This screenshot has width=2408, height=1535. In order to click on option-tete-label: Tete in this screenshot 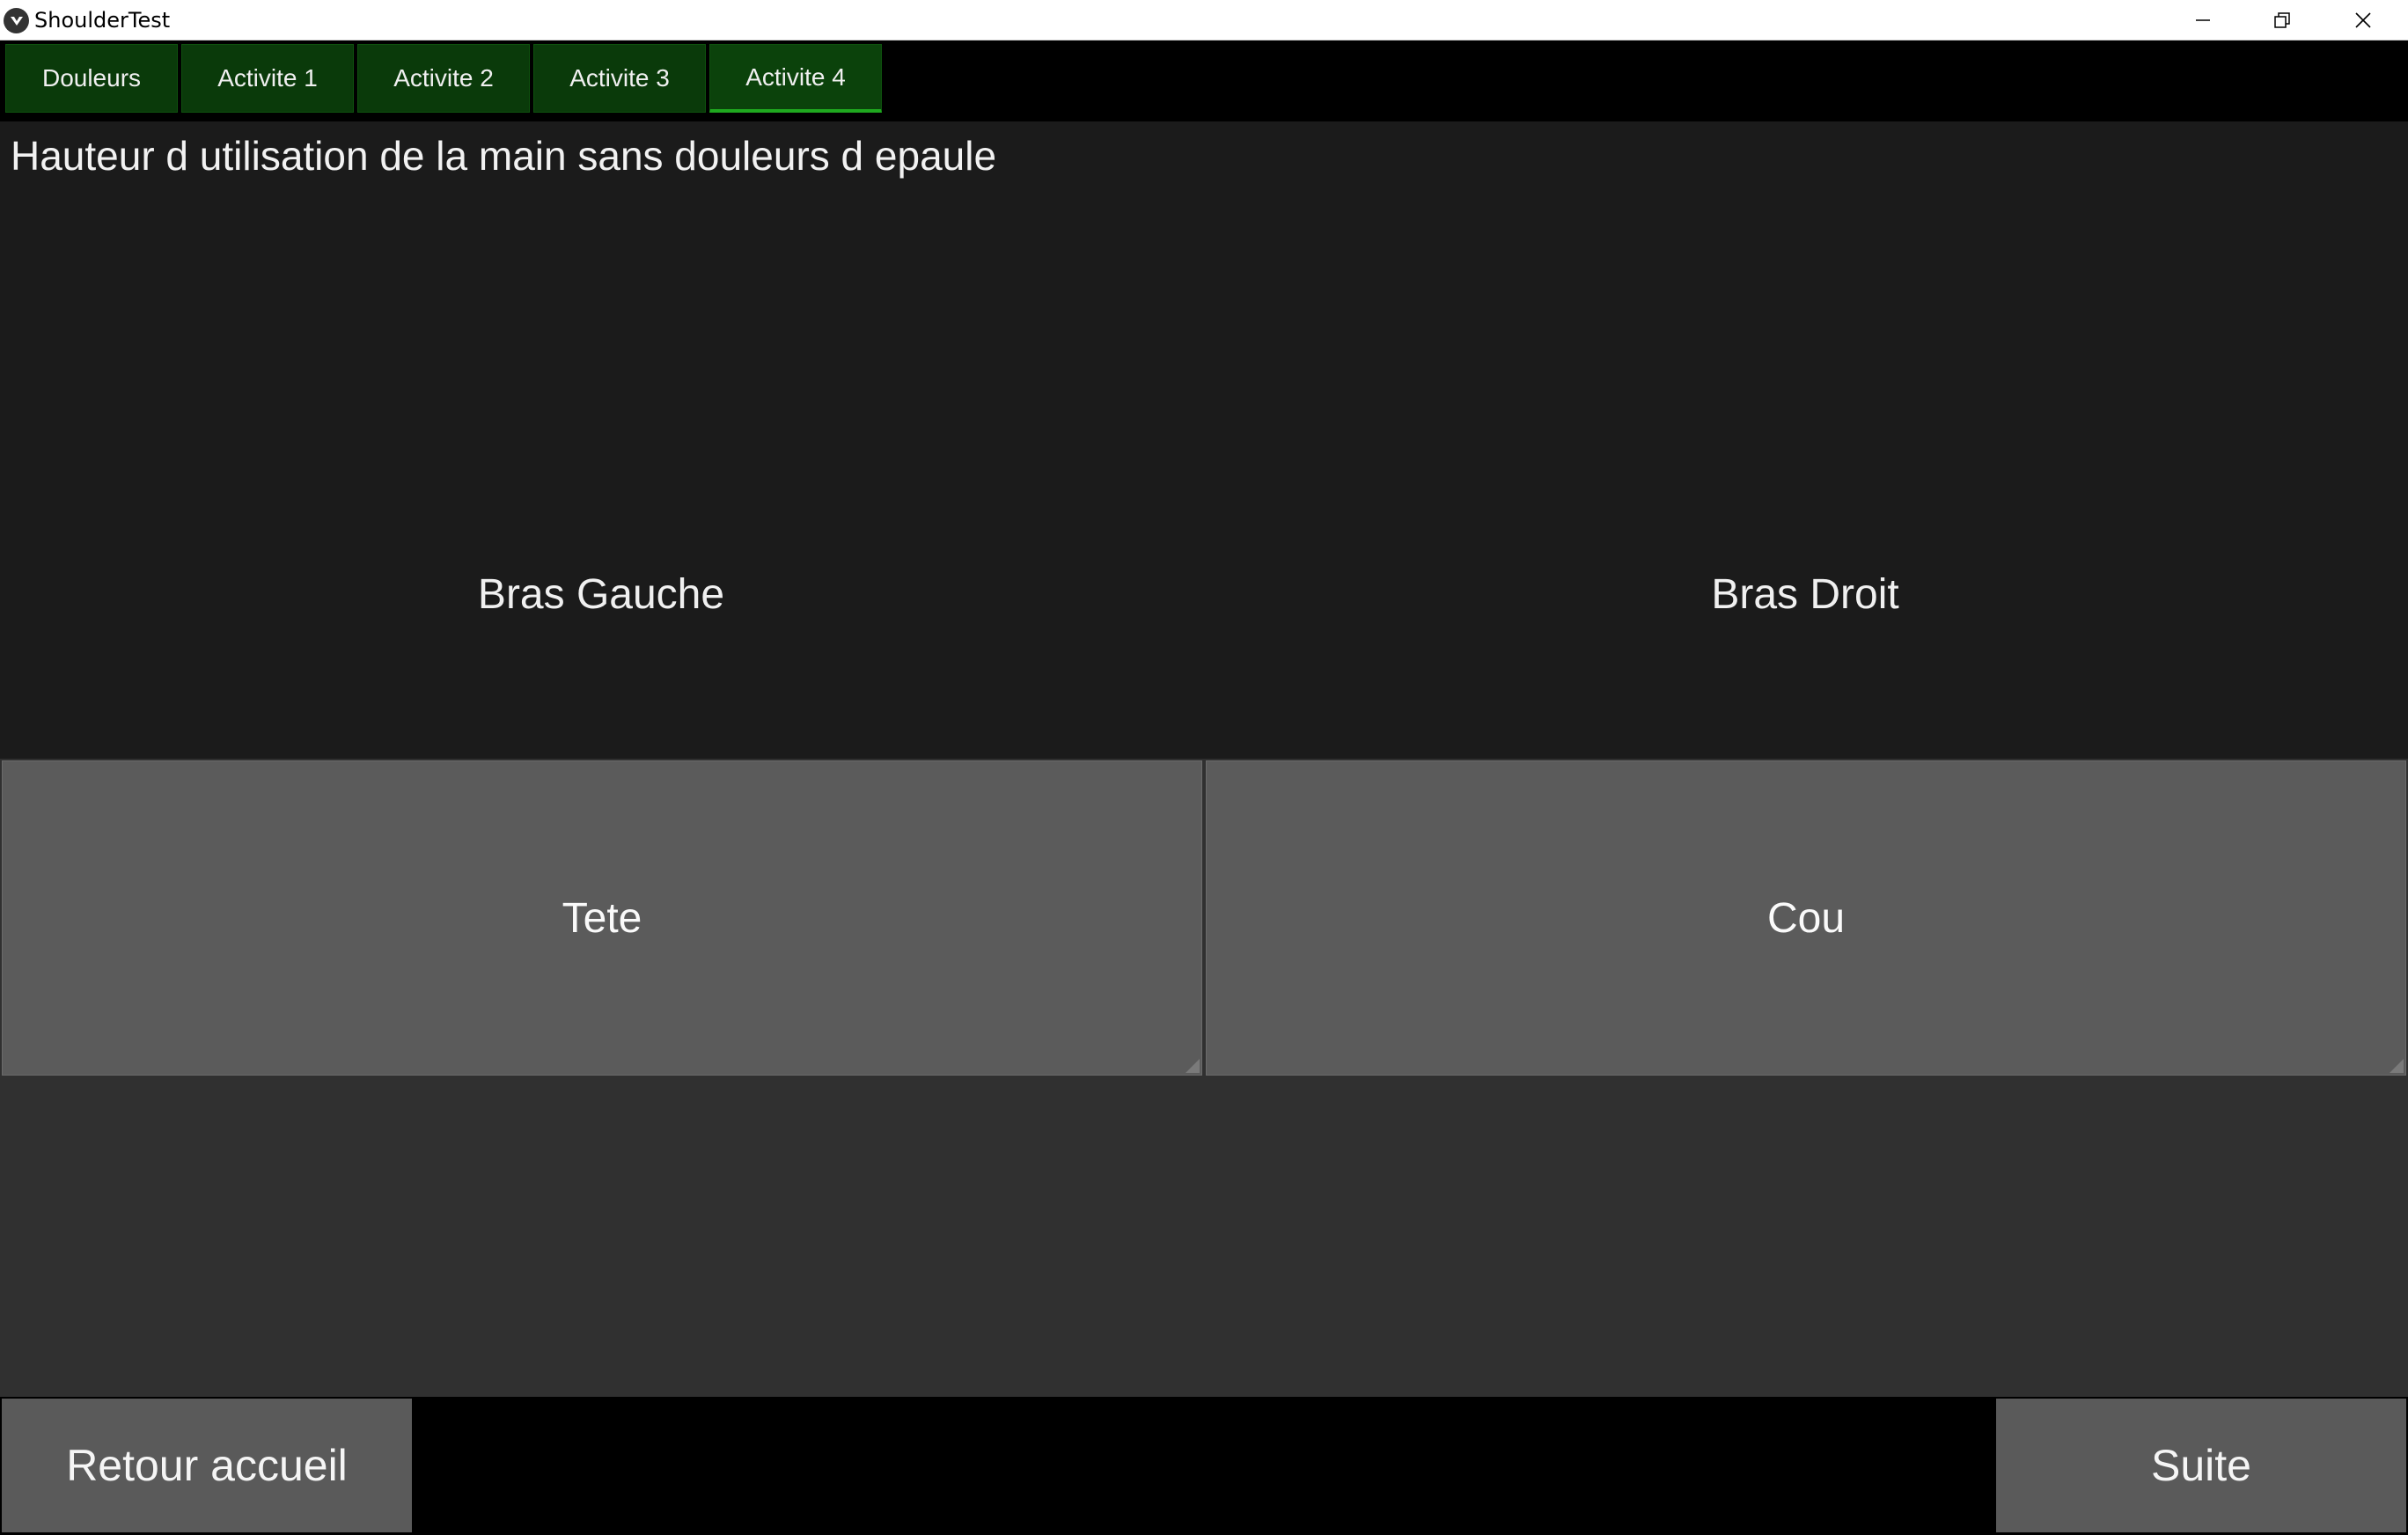, I will do `click(602, 918)`.